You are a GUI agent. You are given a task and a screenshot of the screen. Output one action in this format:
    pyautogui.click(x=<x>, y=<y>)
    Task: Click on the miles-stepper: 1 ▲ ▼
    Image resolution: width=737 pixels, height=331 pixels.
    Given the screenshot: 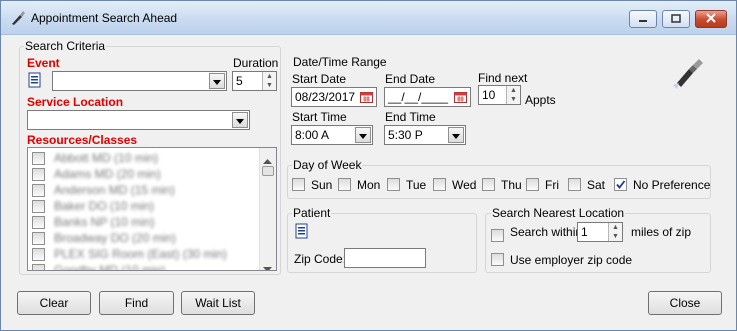 What is the action you would take?
    pyautogui.click(x=600, y=232)
    